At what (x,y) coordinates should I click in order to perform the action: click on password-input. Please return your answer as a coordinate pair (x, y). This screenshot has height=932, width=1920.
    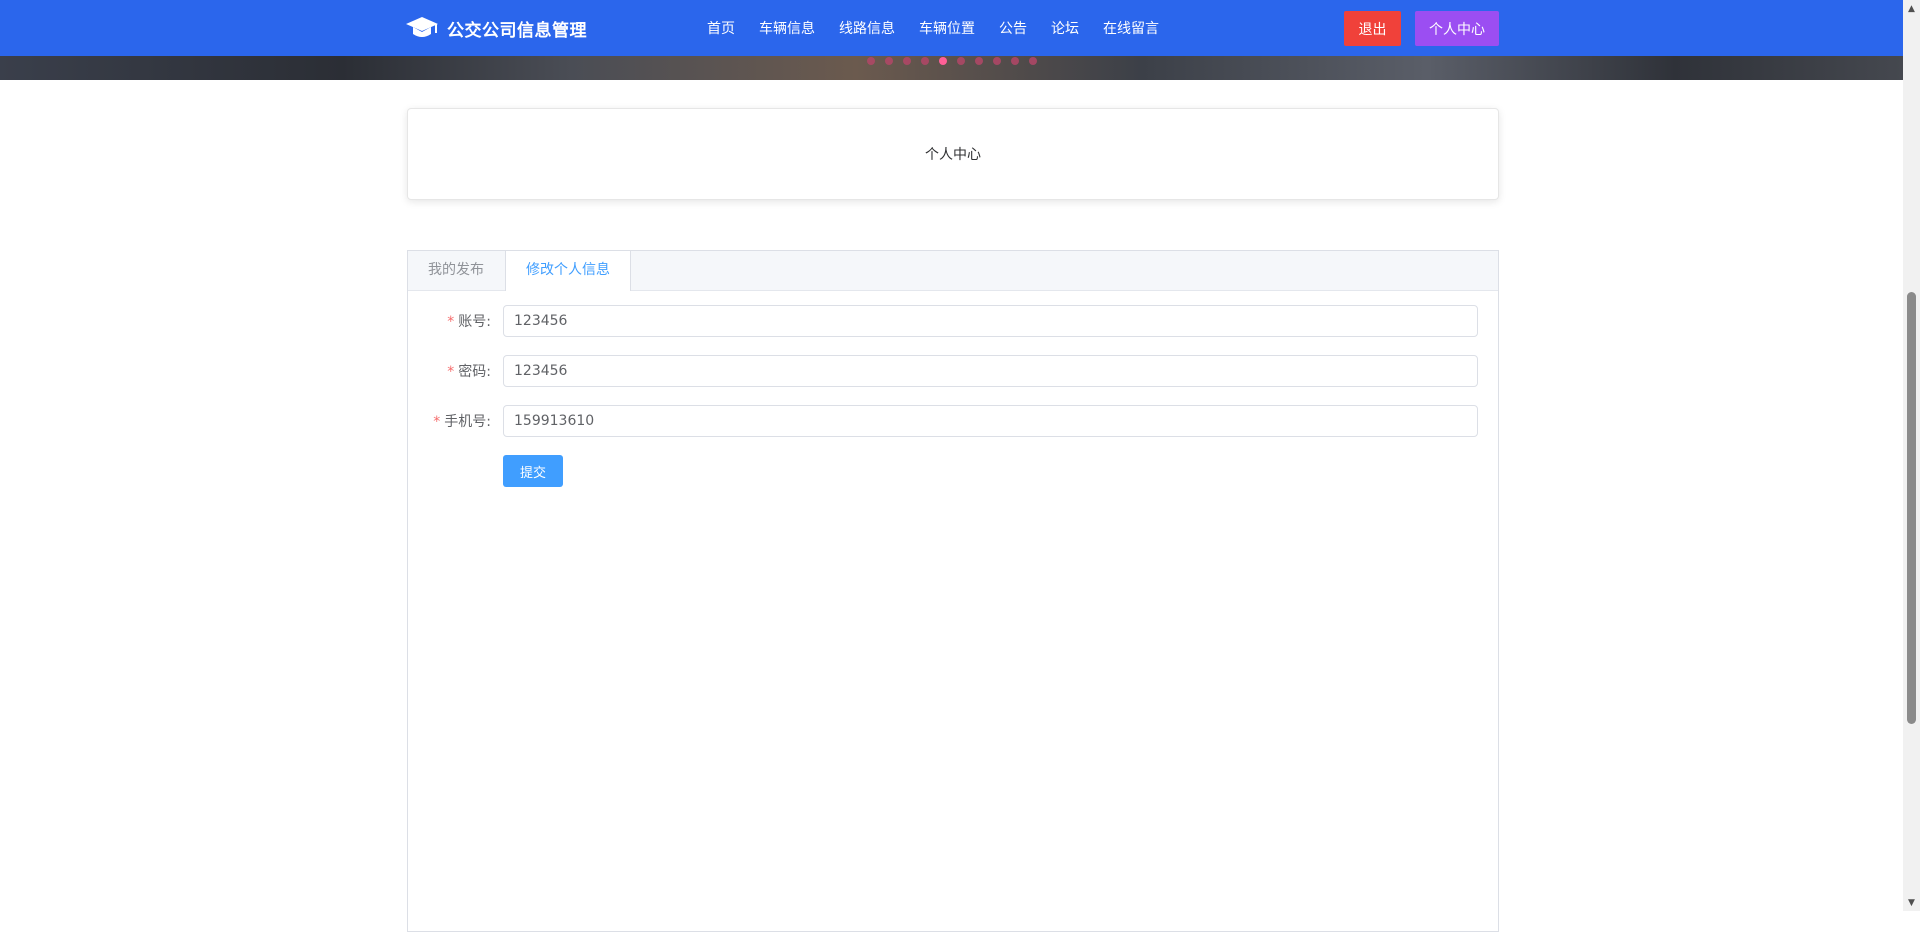
    Looking at the image, I should click on (990, 371).